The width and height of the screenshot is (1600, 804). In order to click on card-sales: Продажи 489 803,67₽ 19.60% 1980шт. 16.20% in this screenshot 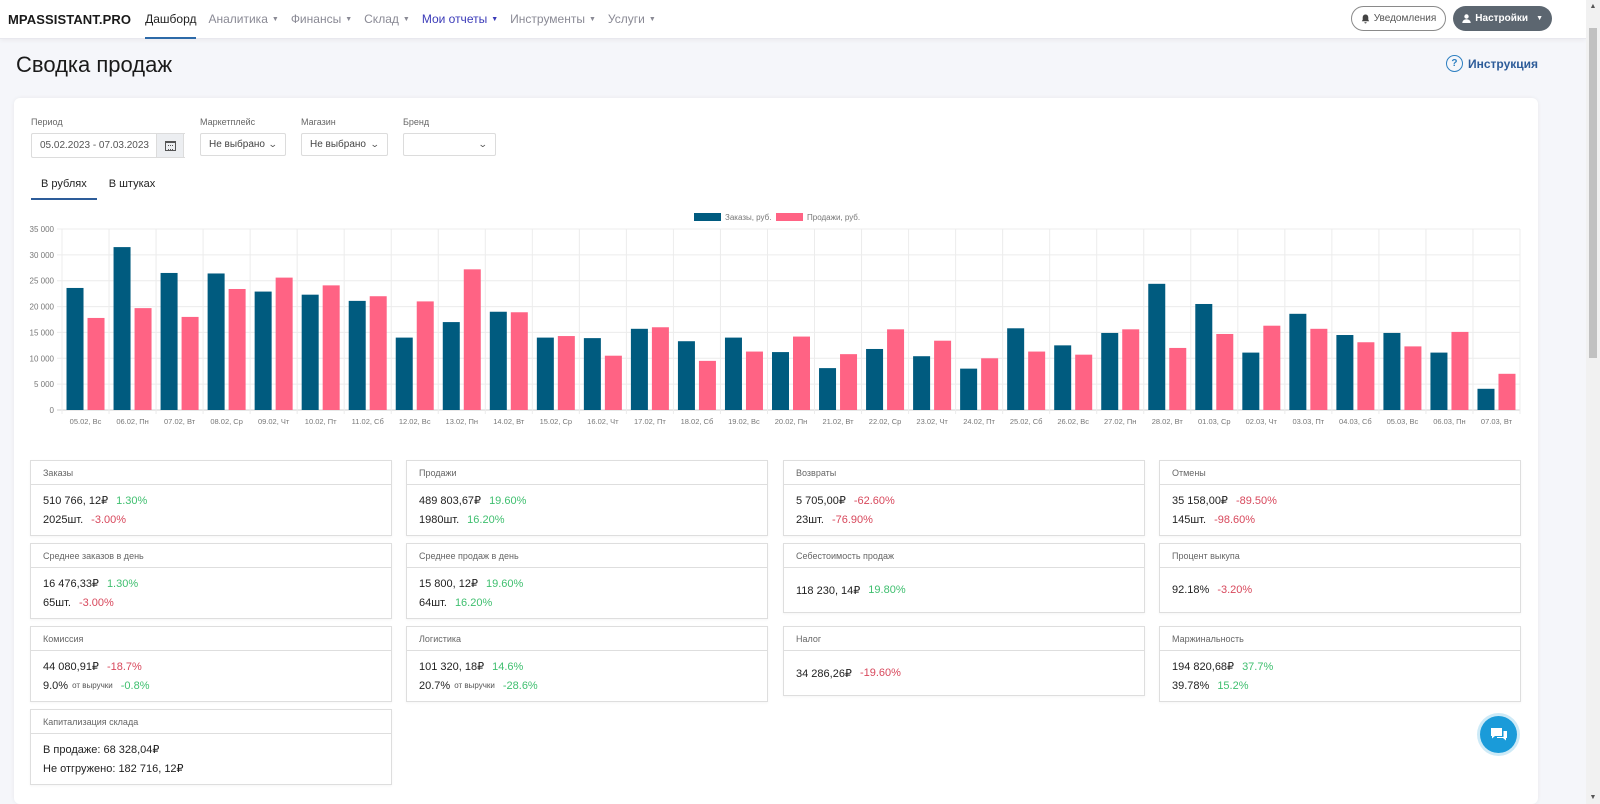, I will do `click(587, 498)`.